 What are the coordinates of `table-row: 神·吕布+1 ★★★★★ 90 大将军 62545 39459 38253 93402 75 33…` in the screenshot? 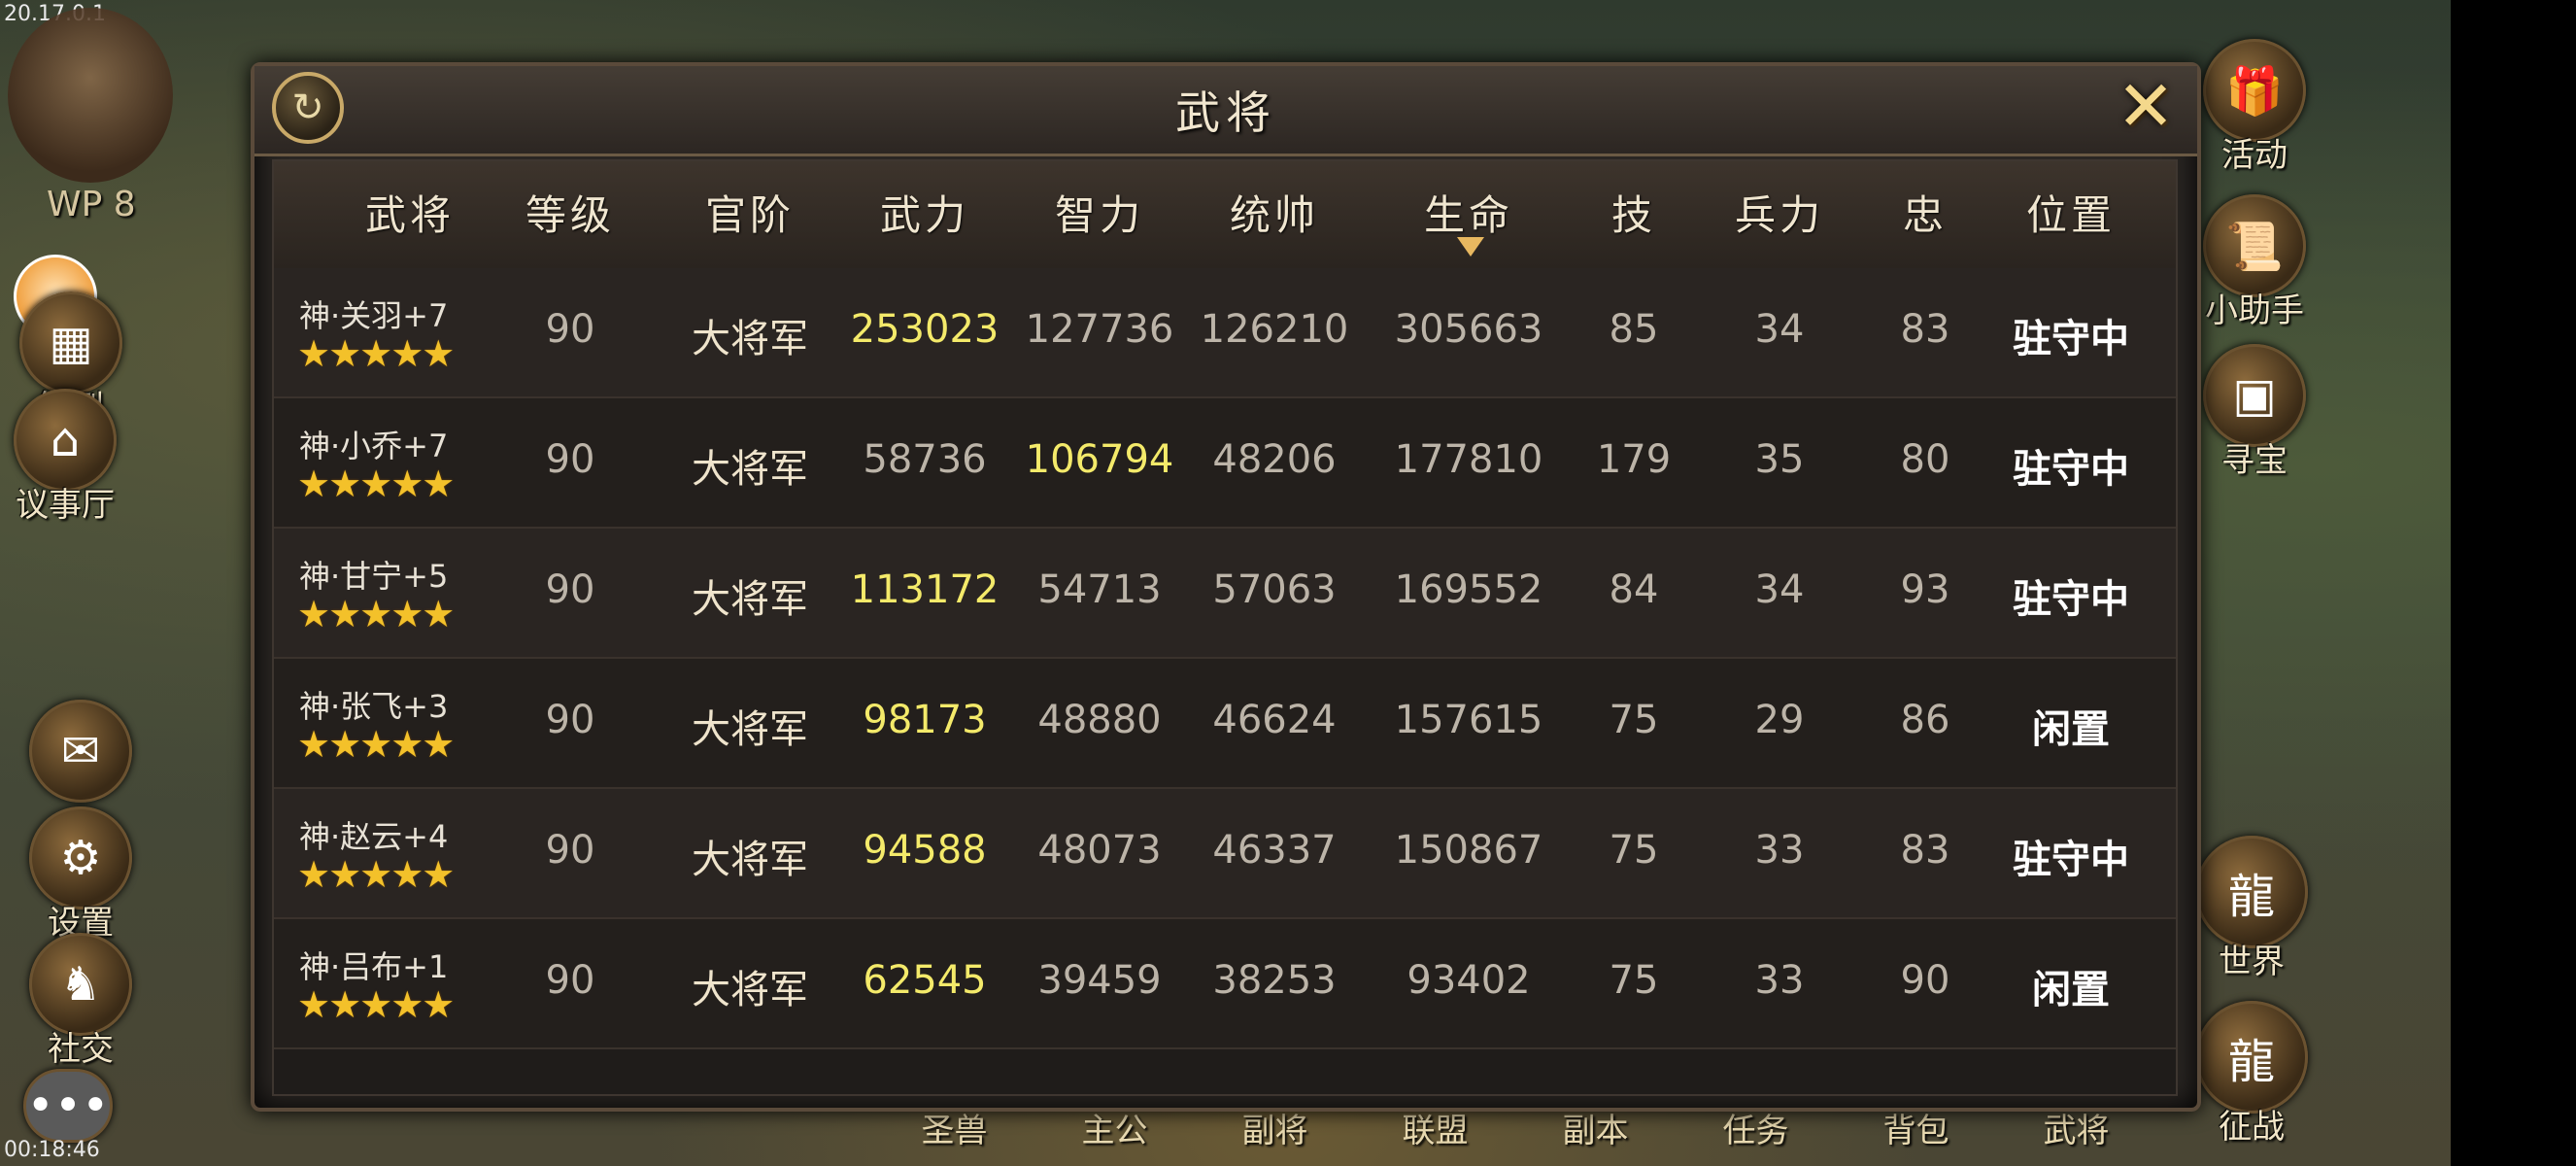 It's located at (1225, 984).